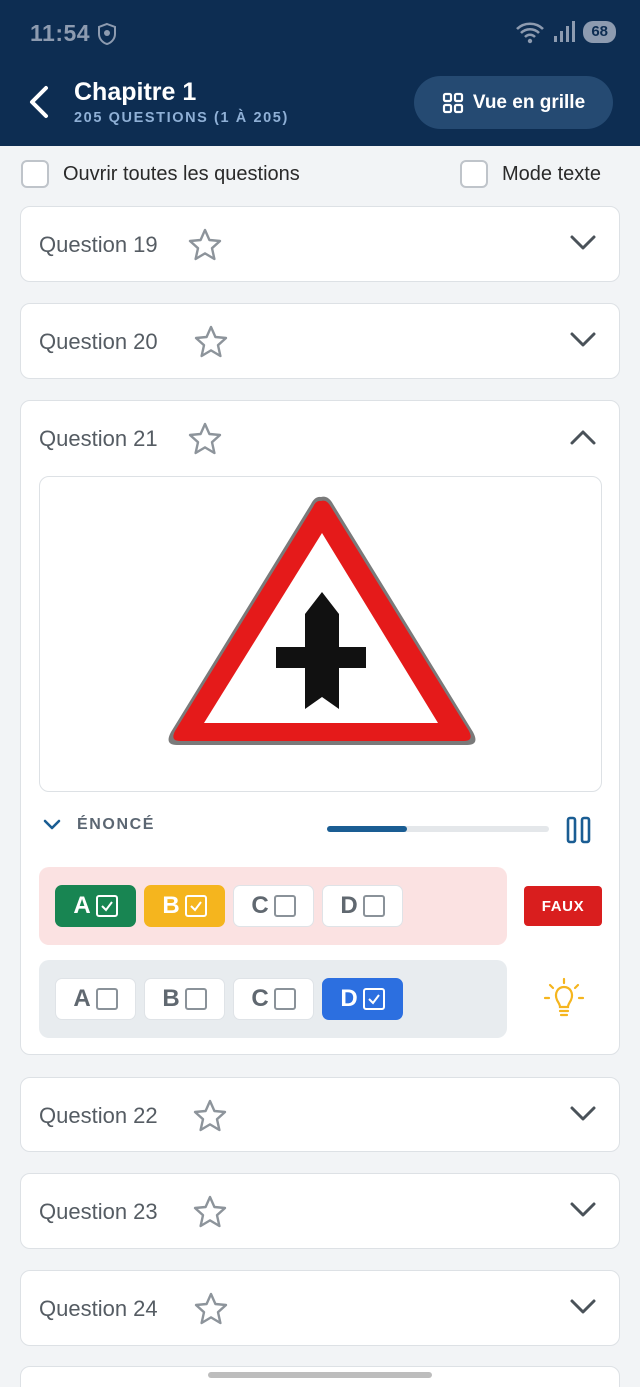 The image size is (640, 1387). I want to click on signal-icon, so click(565, 31).